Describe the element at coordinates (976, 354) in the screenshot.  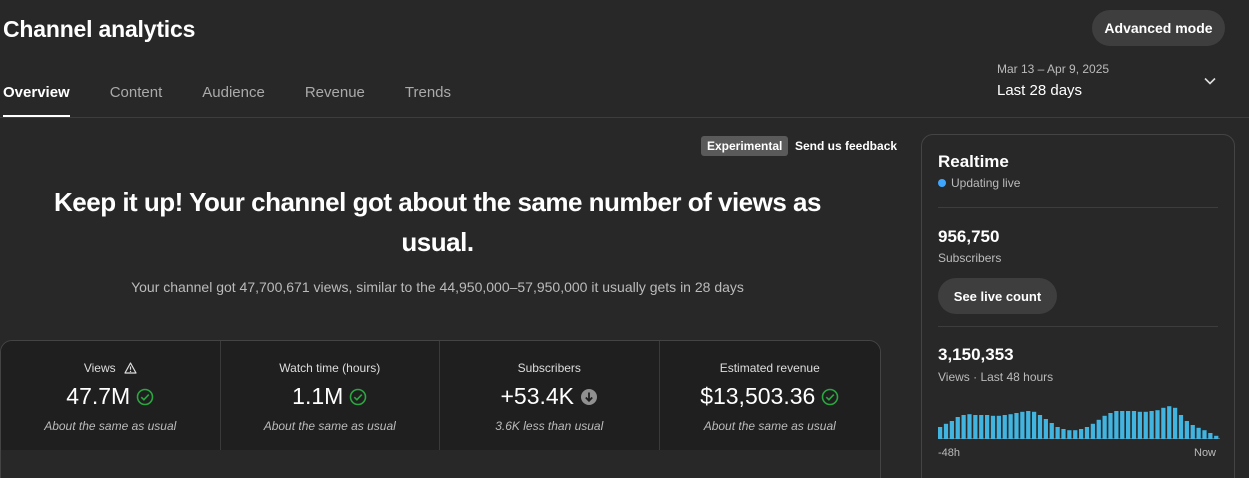
I see `realtime-views-value: 3,150,353` at that location.